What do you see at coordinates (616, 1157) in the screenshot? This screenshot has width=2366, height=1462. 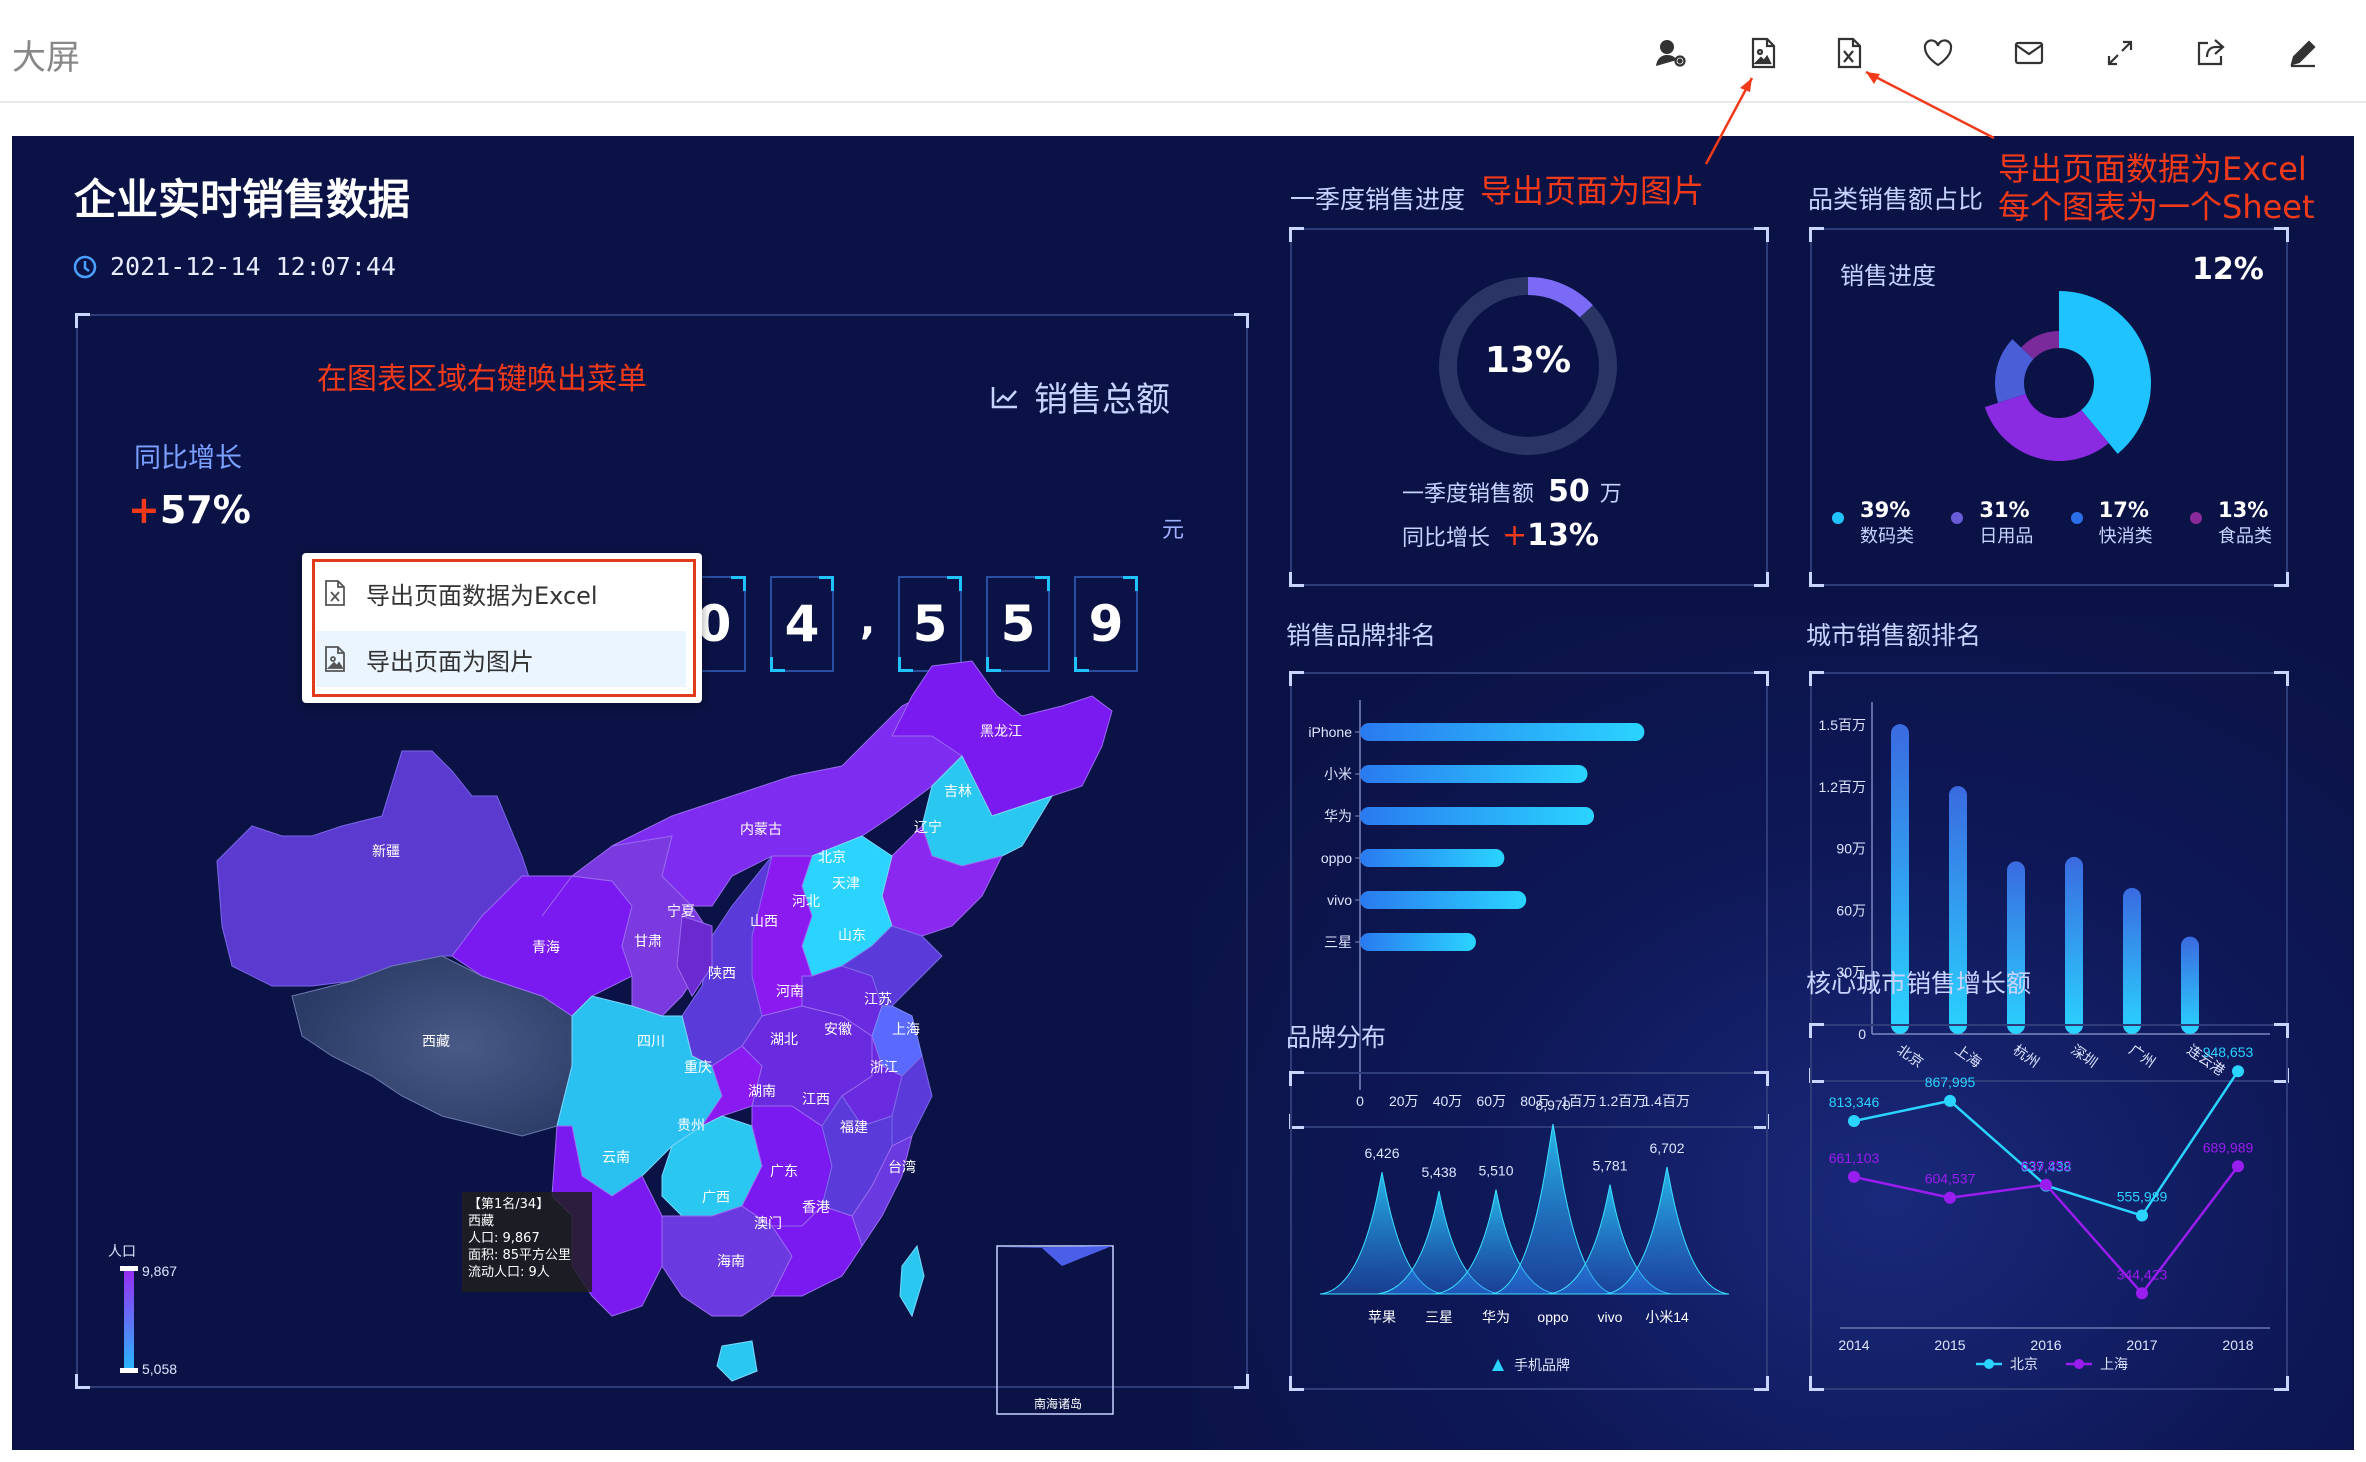 I see `province-label: 云南` at bounding box center [616, 1157].